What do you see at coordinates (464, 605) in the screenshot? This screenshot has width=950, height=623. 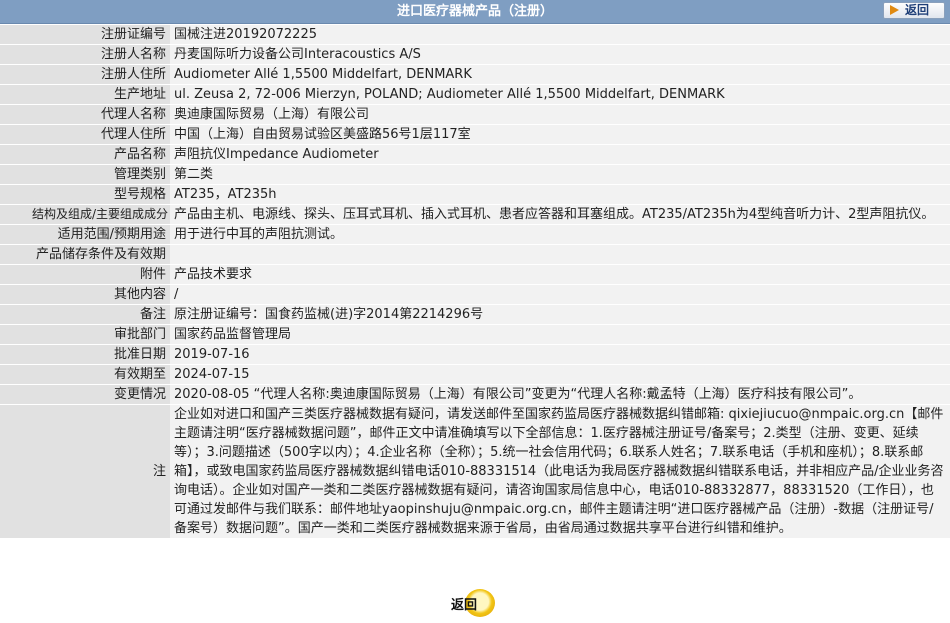 I see `back-button-bottom-label: 返回` at bounding box center [464, 605].